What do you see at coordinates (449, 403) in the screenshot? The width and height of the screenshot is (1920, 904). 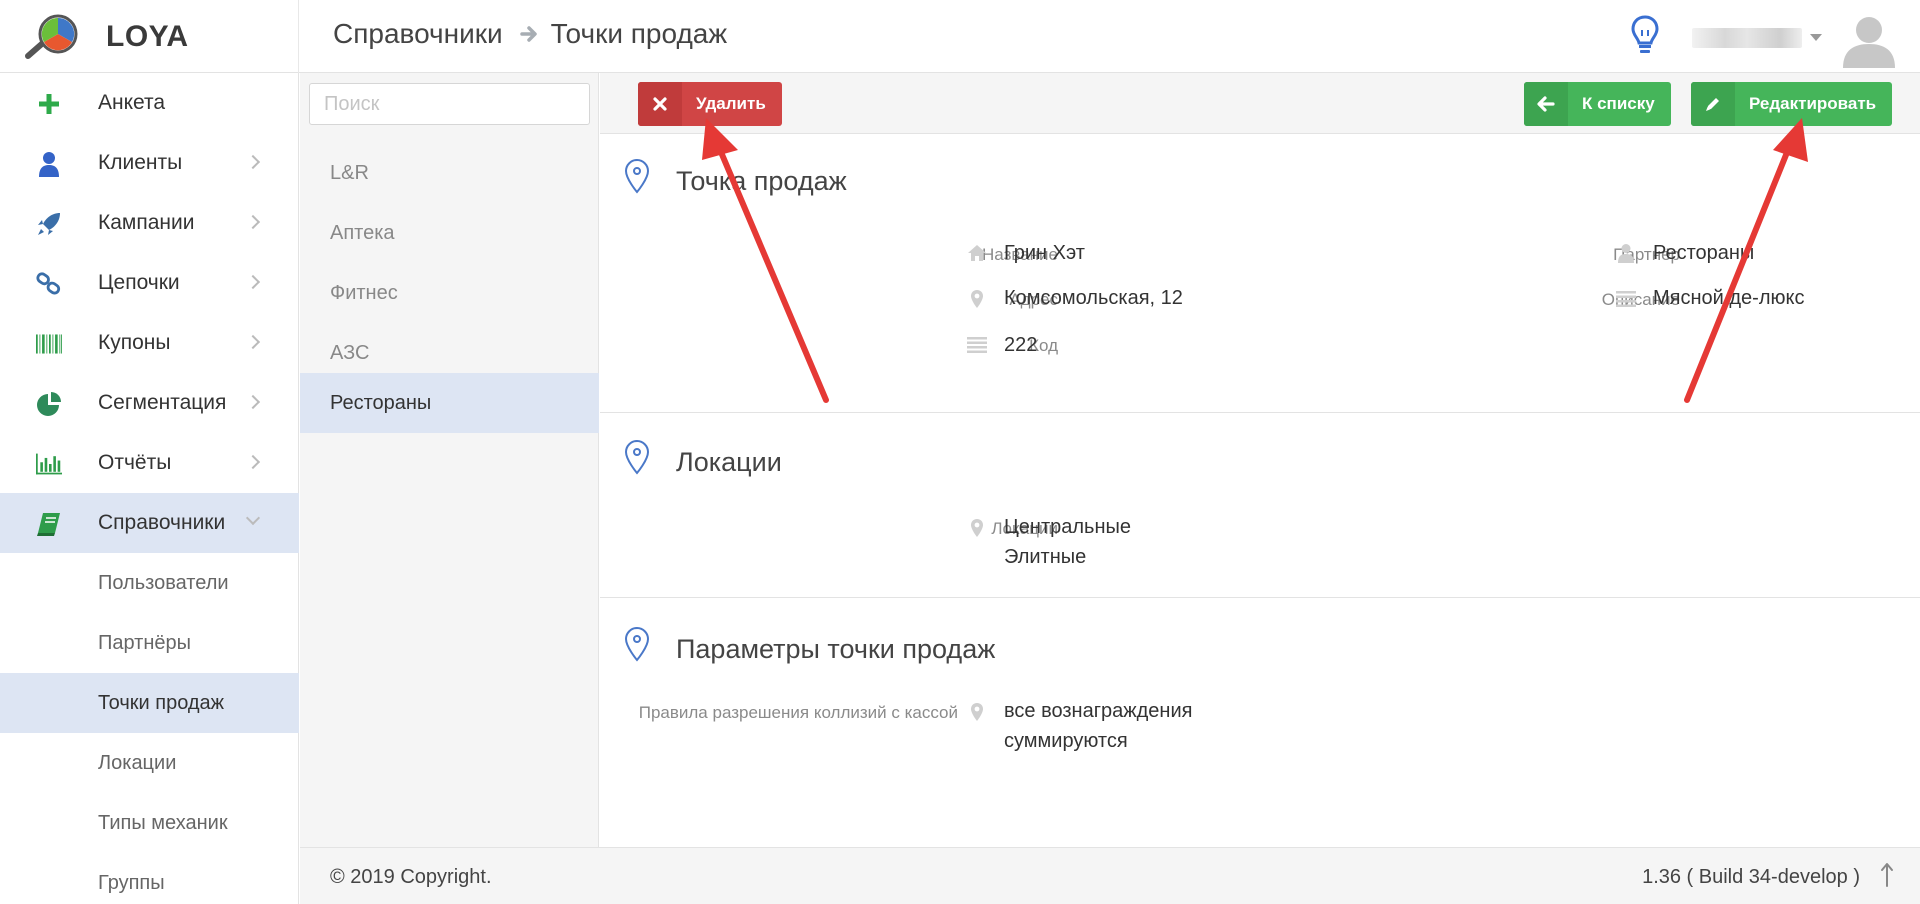 I see `list-item: Рестораны` at bounding box center [449, 403].